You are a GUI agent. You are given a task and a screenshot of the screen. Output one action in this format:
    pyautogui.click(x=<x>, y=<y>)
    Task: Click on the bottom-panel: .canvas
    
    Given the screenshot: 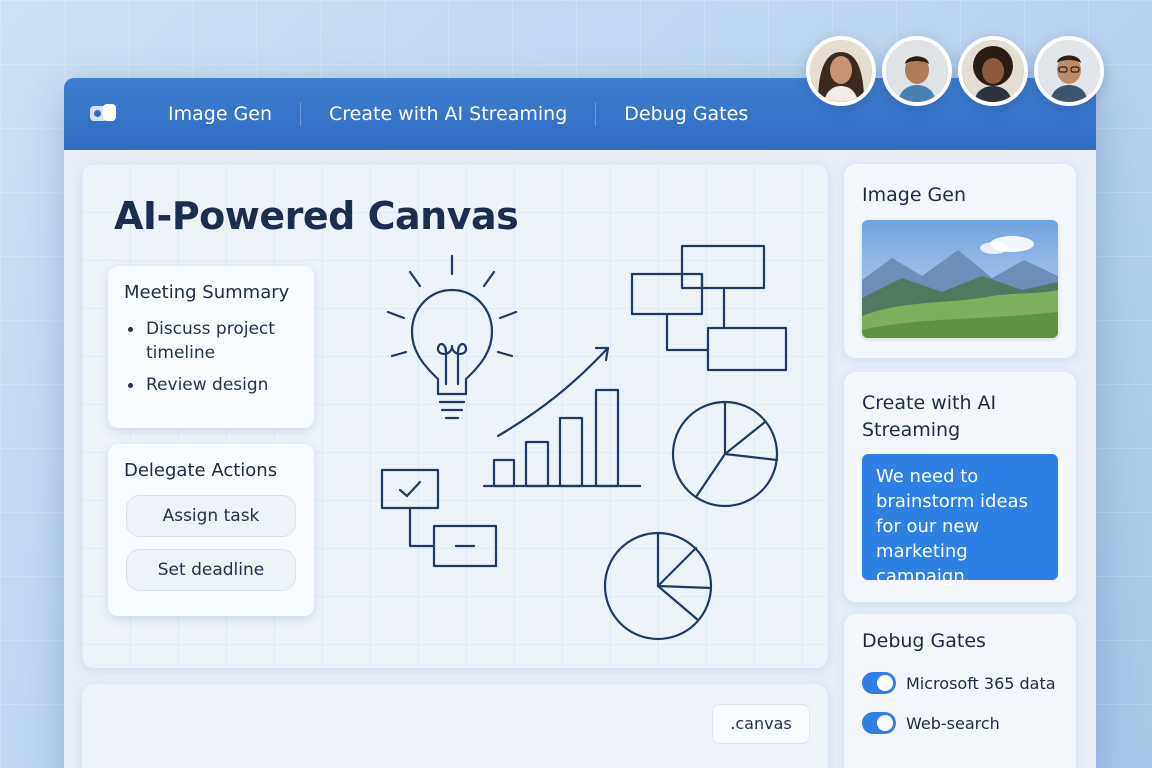 What is the action you would take?
    pyautogui.click(x=455, y=726)
    